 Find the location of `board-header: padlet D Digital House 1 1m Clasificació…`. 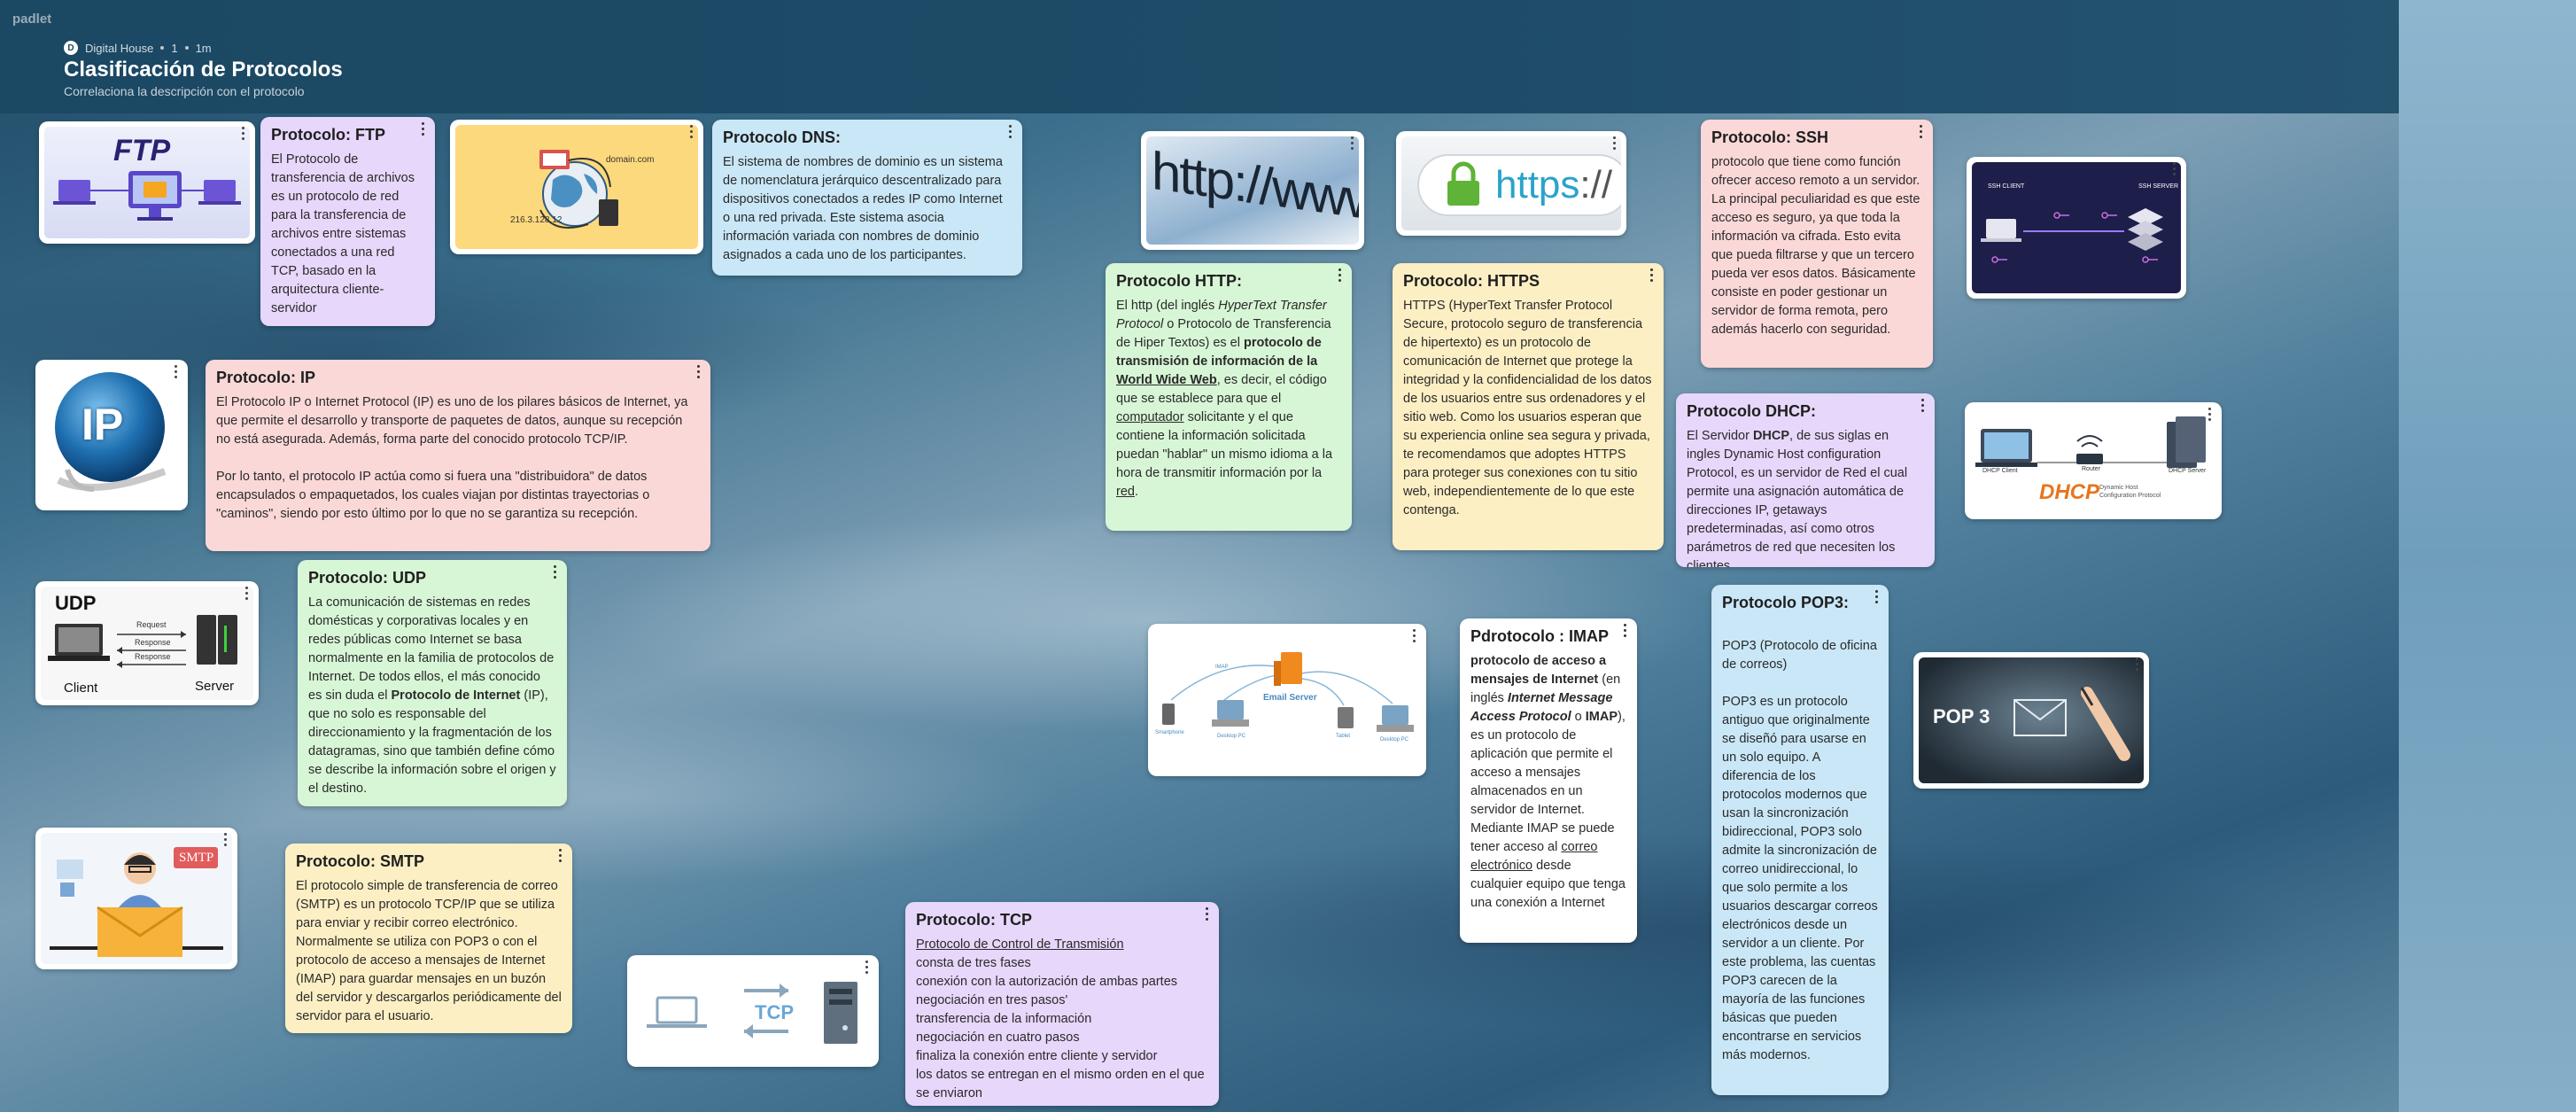

board-header: padlet D Digital House 1 1m Clasificació… is located at coordinates (1199, 56).